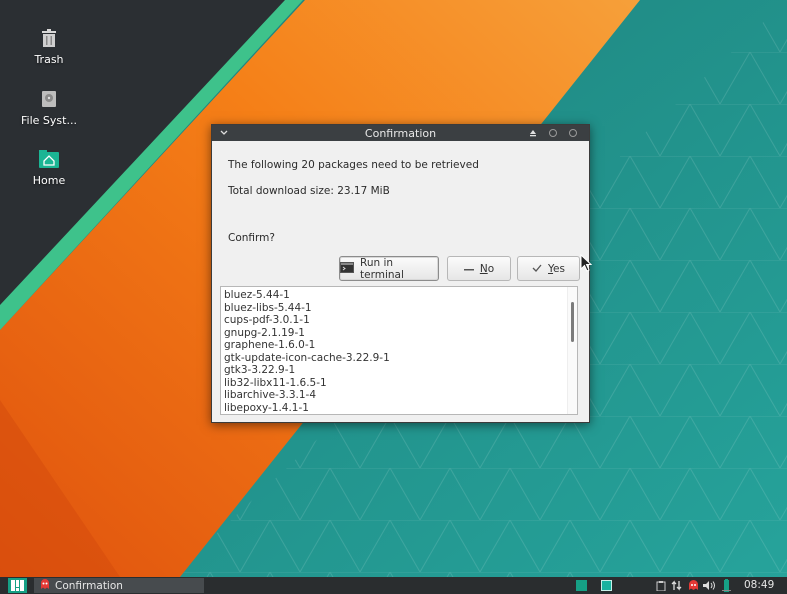  Describe the element at coordinates (49, 159) in the screenshot. I see `home-folder-icon` at that location.